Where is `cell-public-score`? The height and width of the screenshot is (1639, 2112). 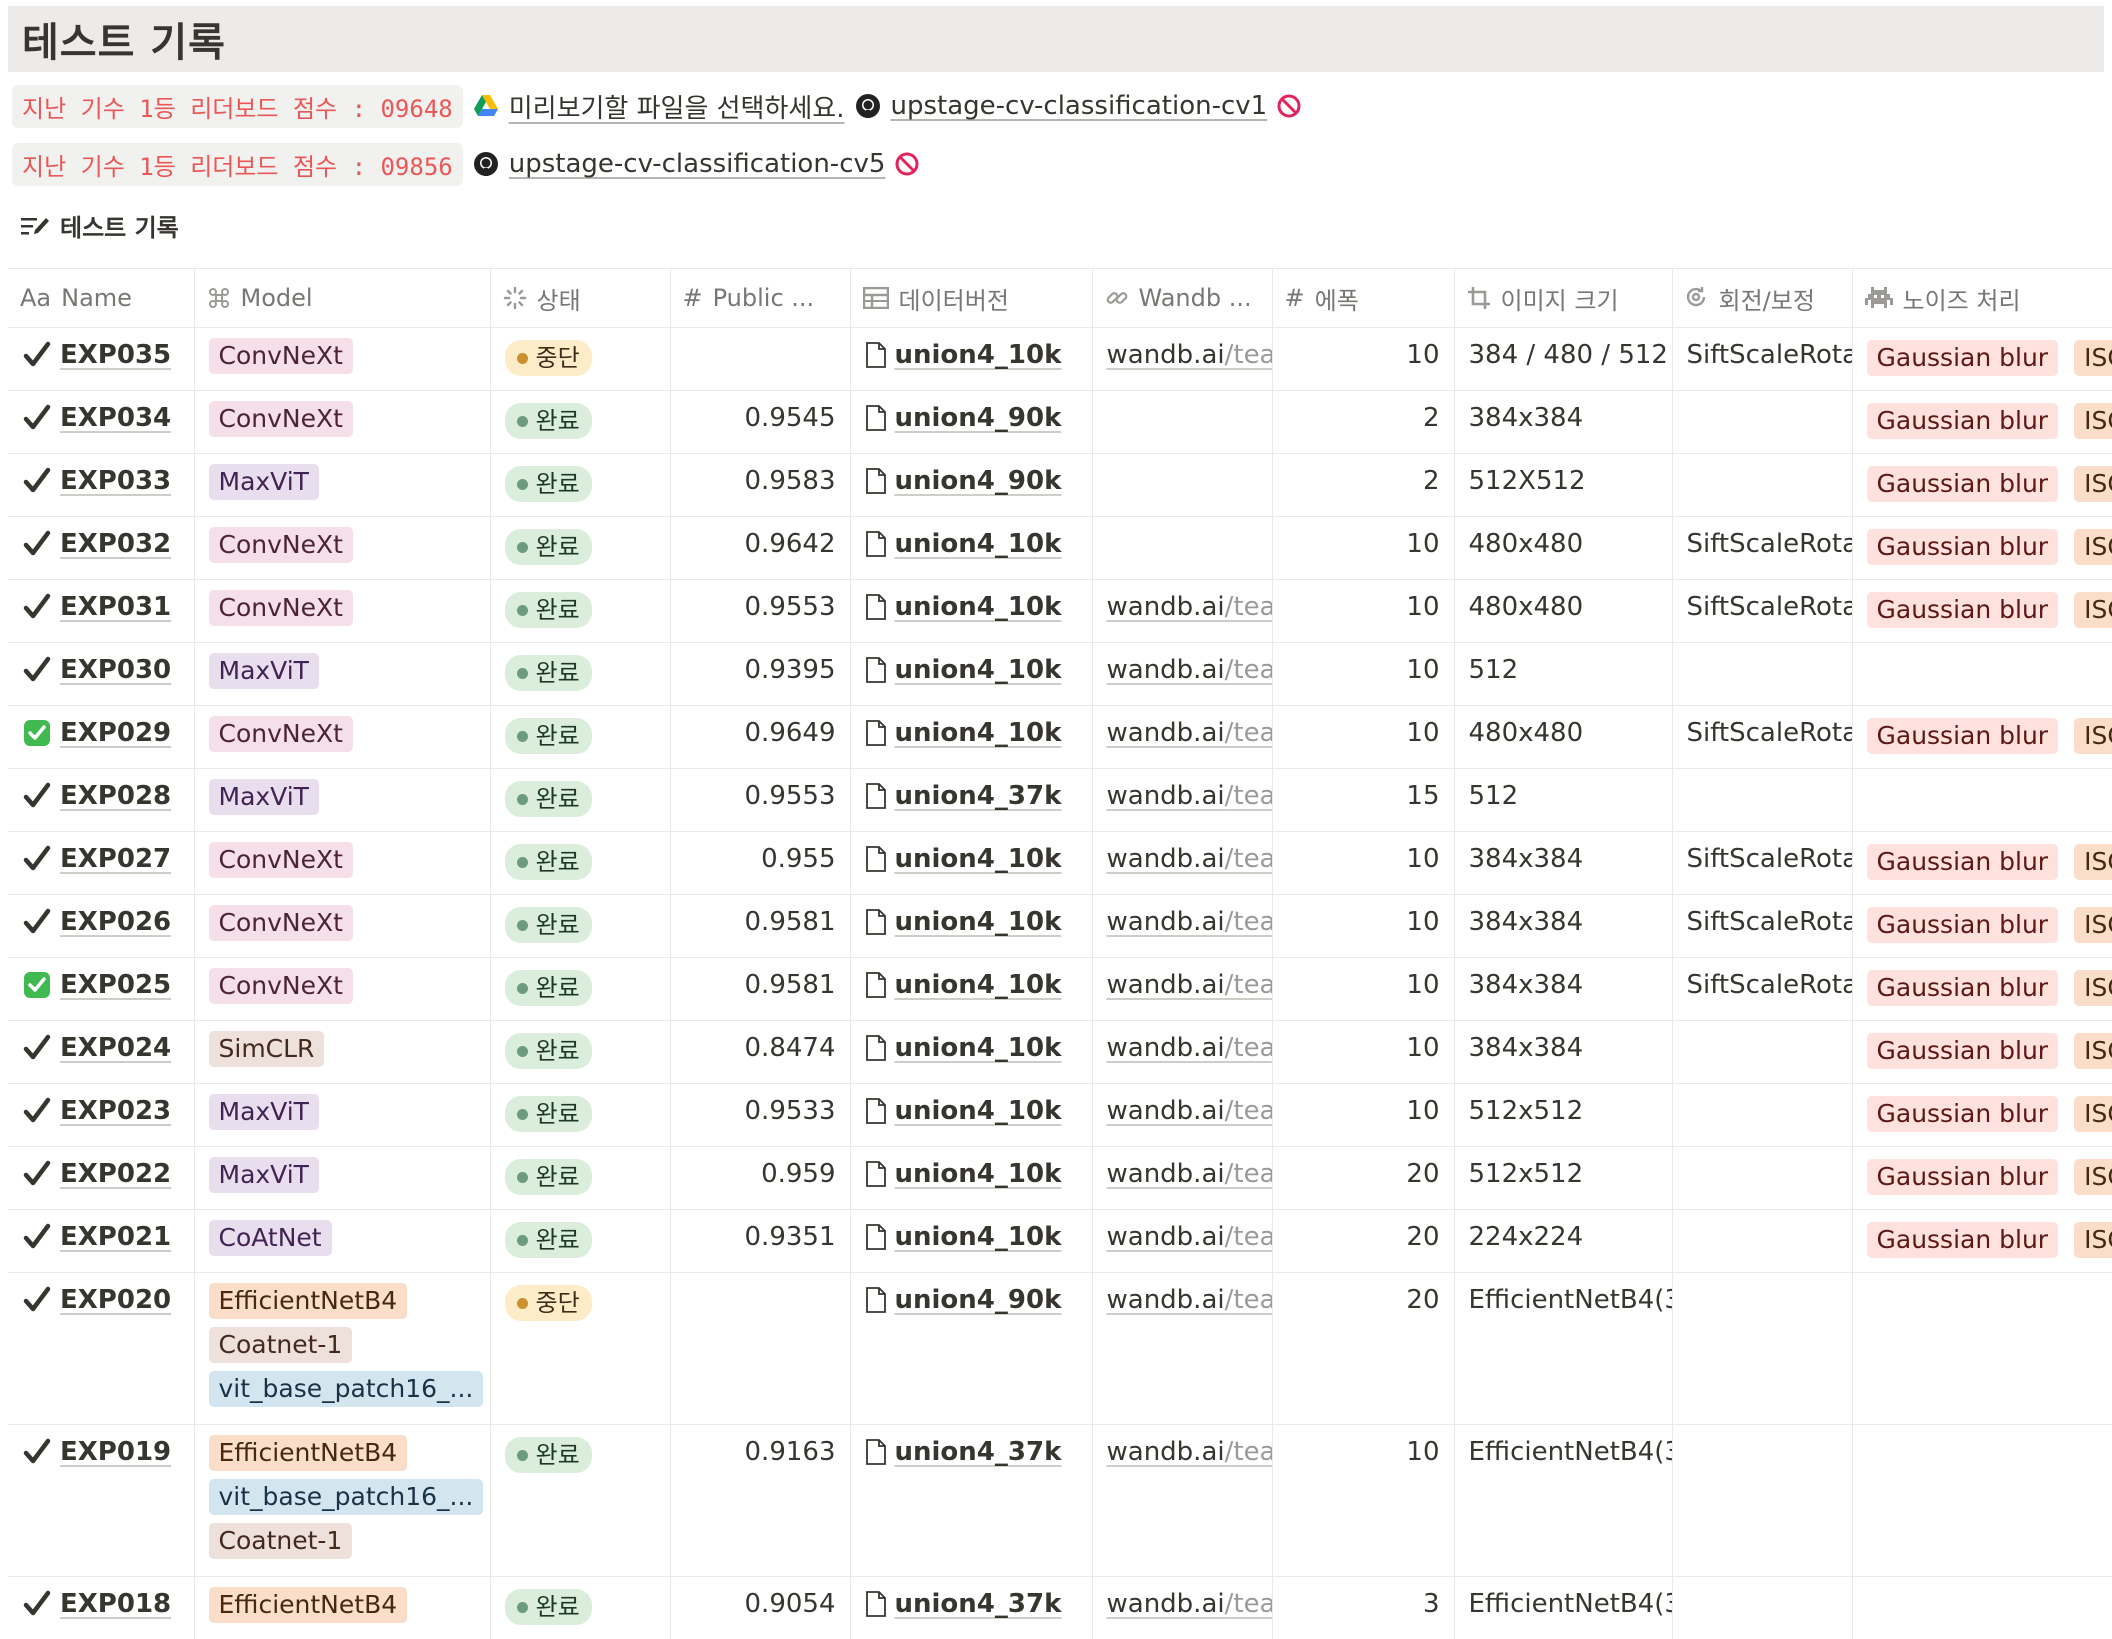 cell-public-score is located at coordinates (760, 359).